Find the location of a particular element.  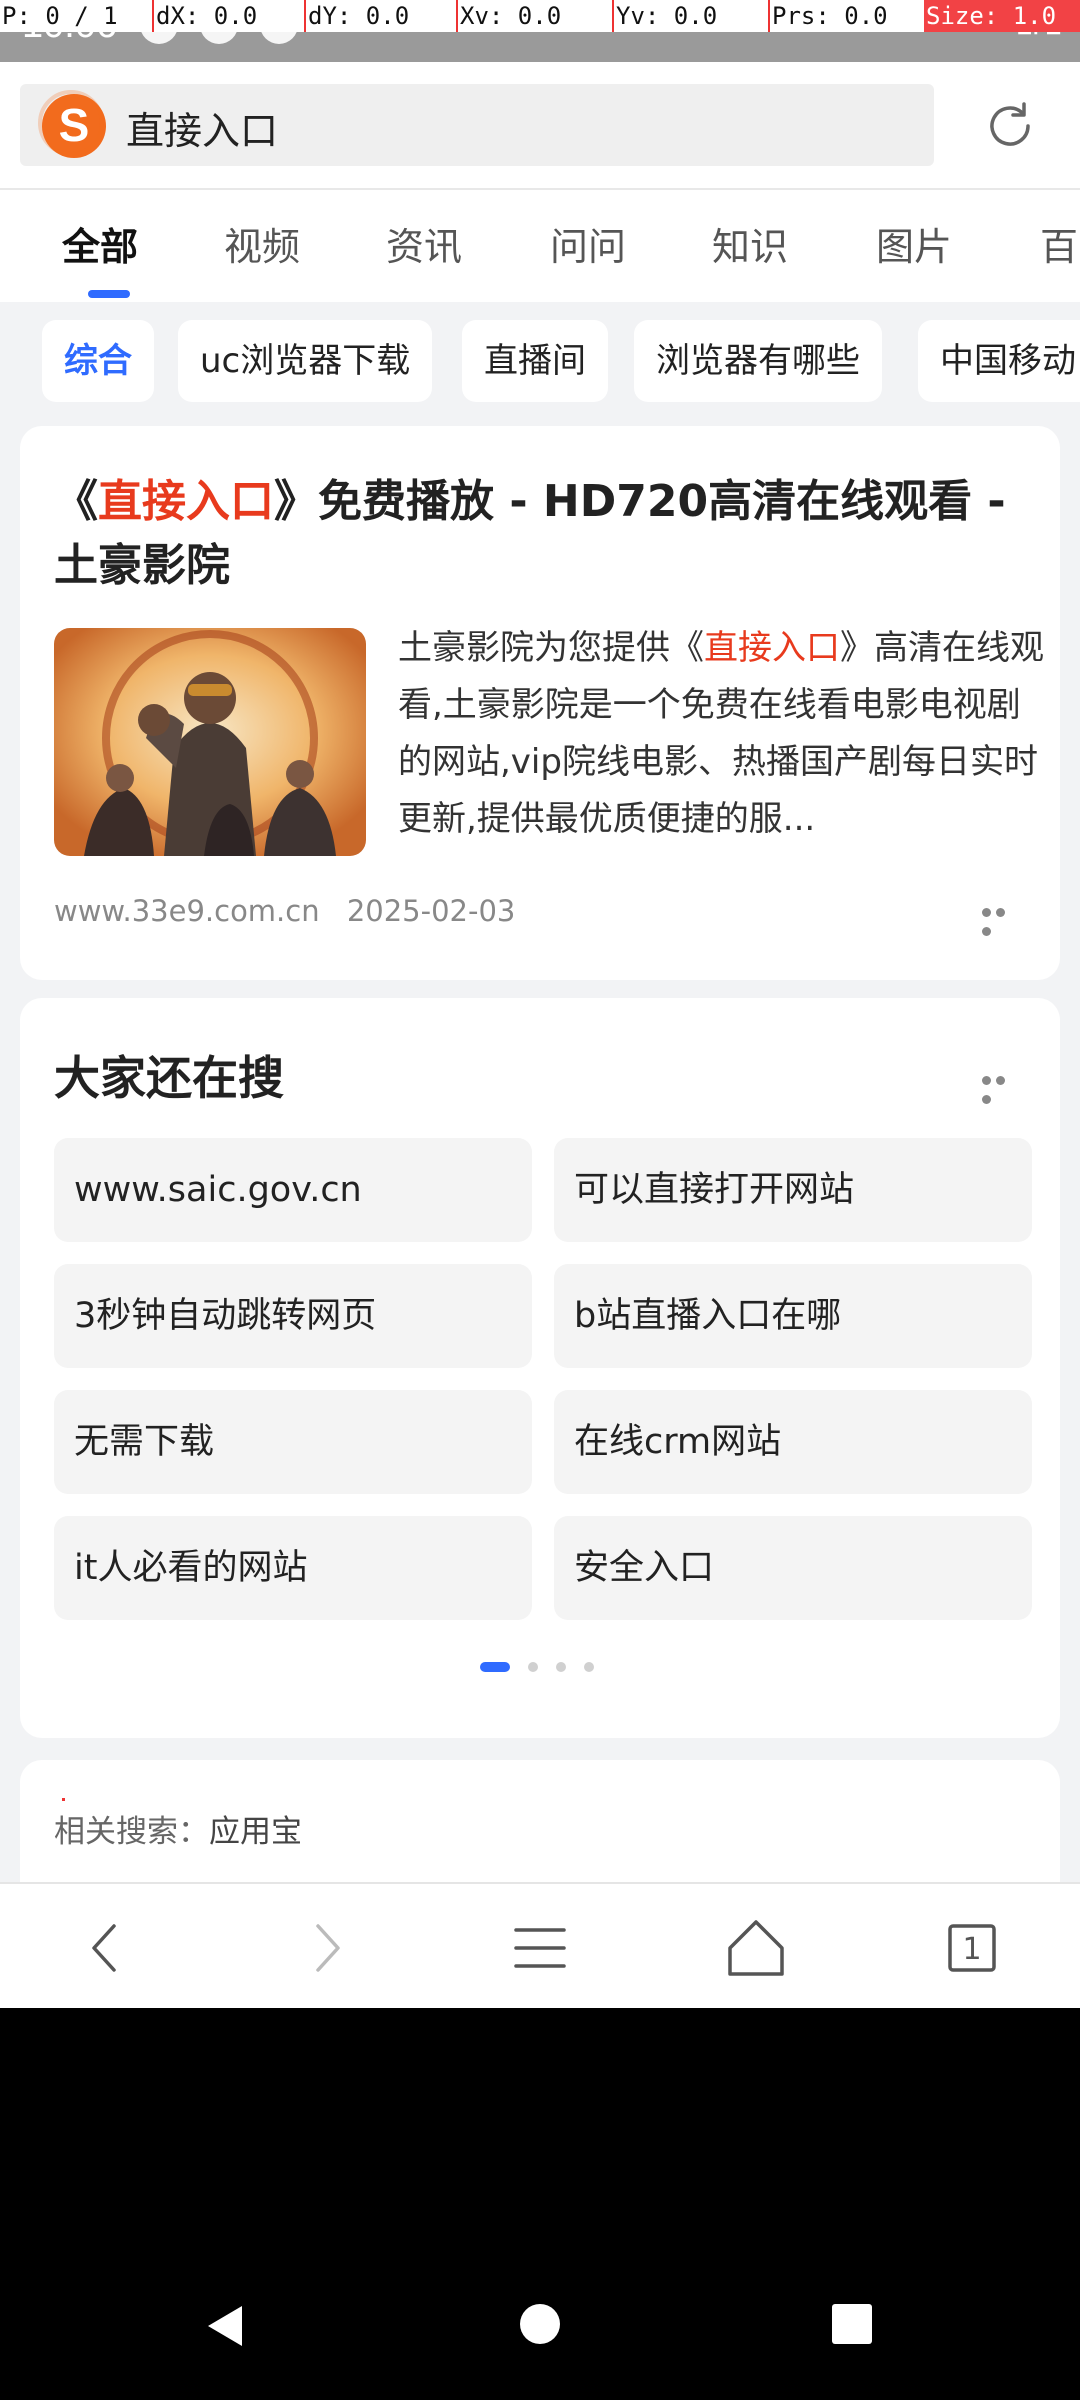

page-dot-active is located at coordinates (495, 1667).